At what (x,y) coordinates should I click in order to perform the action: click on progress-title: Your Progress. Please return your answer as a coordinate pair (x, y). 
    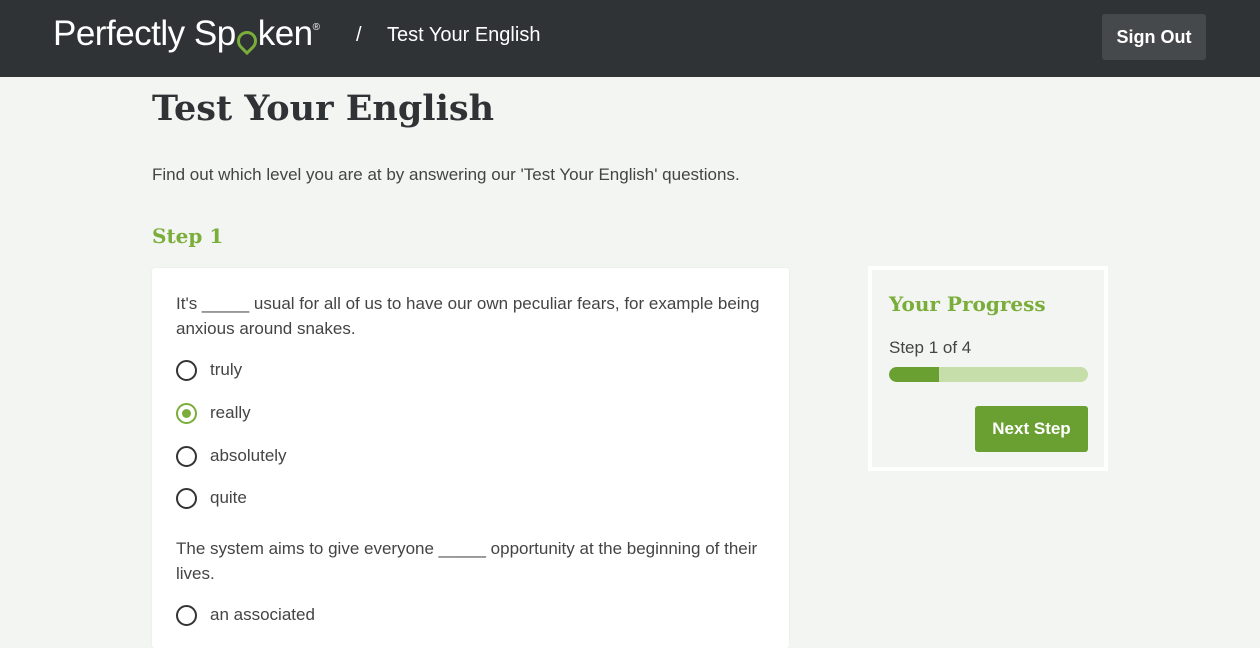
    Looking at the image, I should click on (967, 304).